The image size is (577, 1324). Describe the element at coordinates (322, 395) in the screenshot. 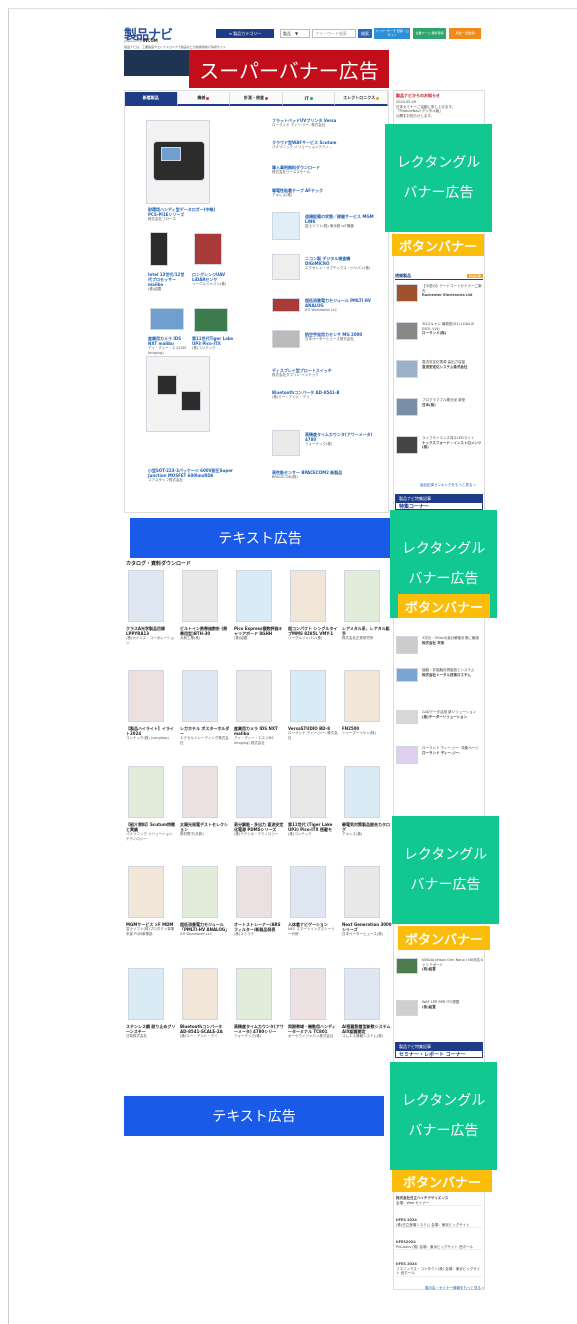

I see `product-list-item: Bluetoothコンバータ AD-8541-B (株)エー・アンド・デイ` at that location.